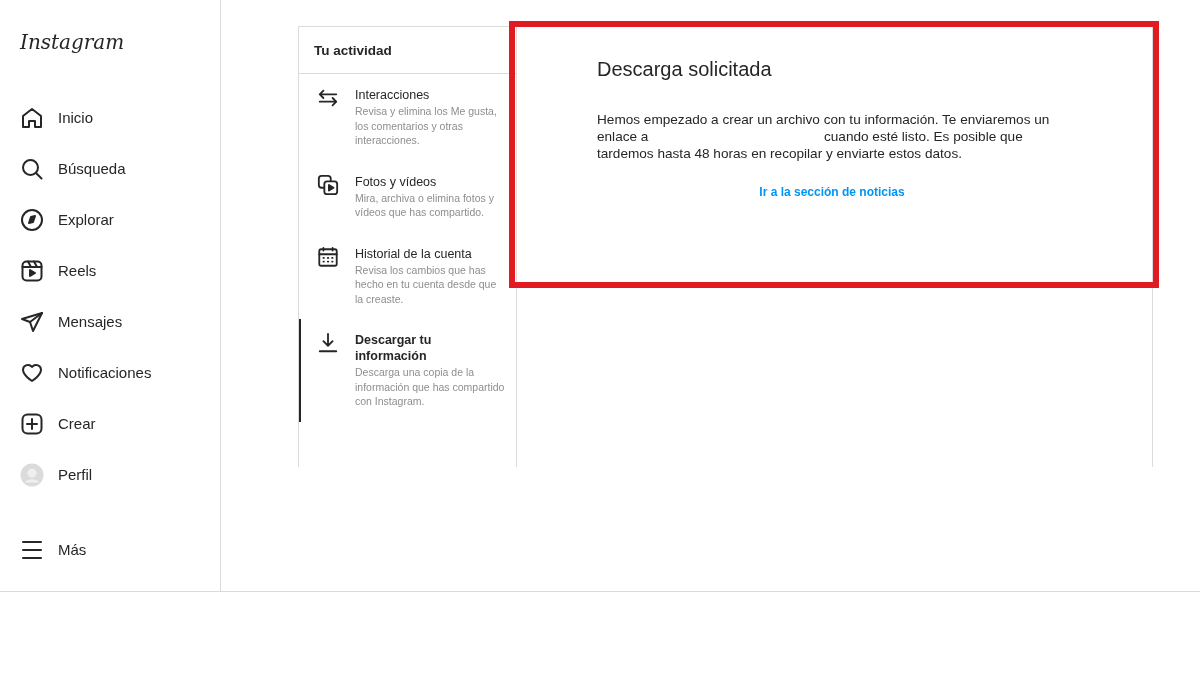 This screenshot has width=1200, height=675. What do you see at coordinates (61, 423) in the screenshot?
I see `sidebar-item: Crear` at bounding box center [61, 423].